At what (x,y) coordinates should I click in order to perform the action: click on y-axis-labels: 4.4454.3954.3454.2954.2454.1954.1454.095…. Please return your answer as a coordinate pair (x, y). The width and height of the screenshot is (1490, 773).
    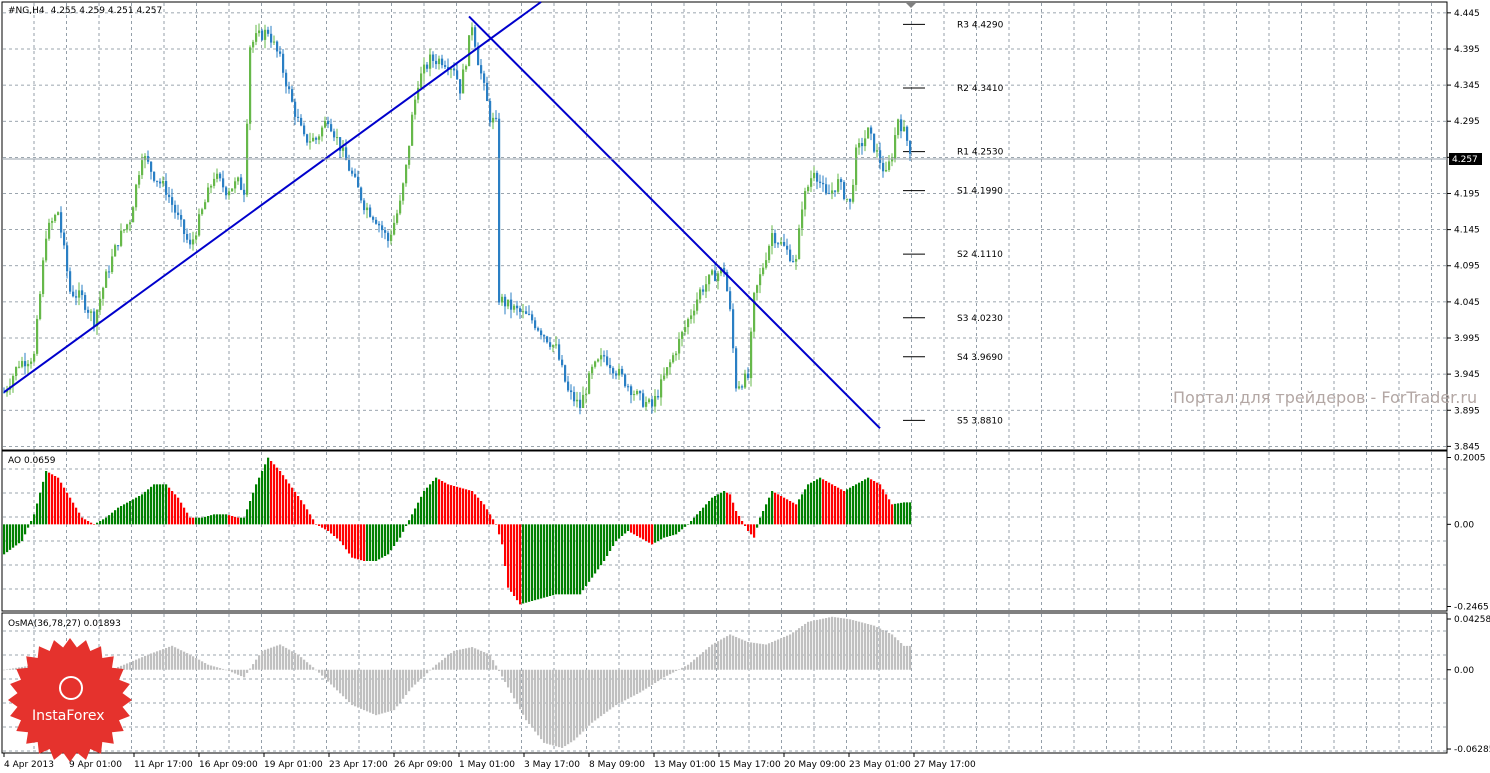
    Looking at the image, I should click on (1468, 382).